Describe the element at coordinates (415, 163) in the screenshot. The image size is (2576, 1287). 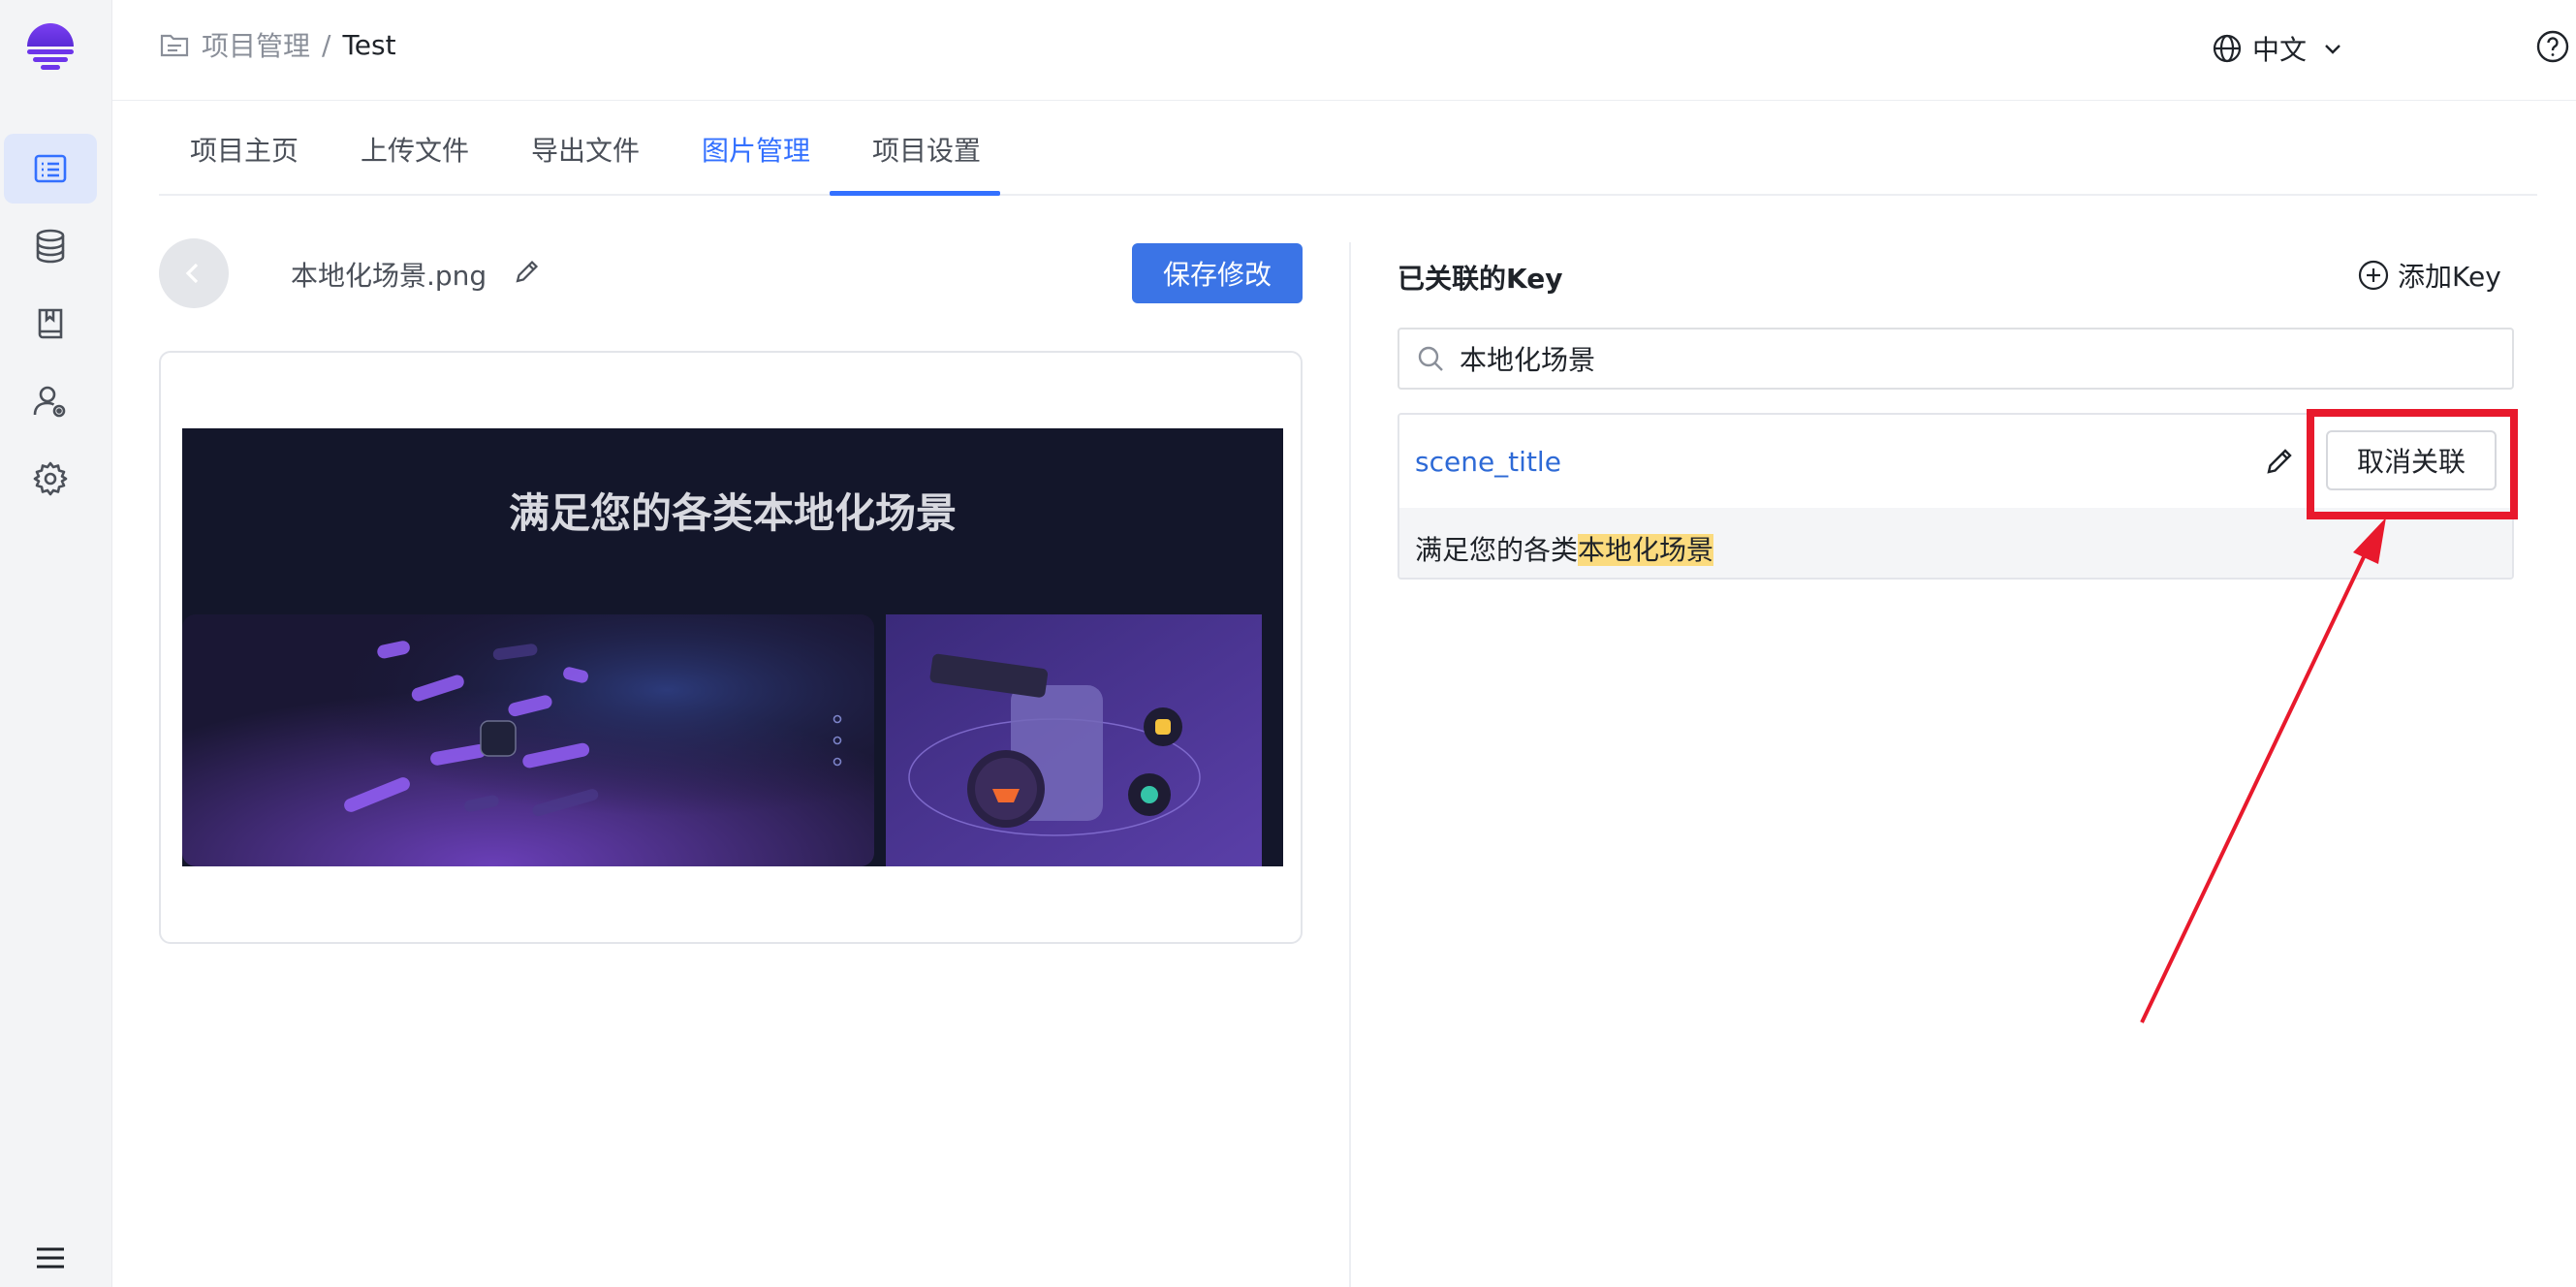
I see `tab-upload-files: 上传文件` at that location.